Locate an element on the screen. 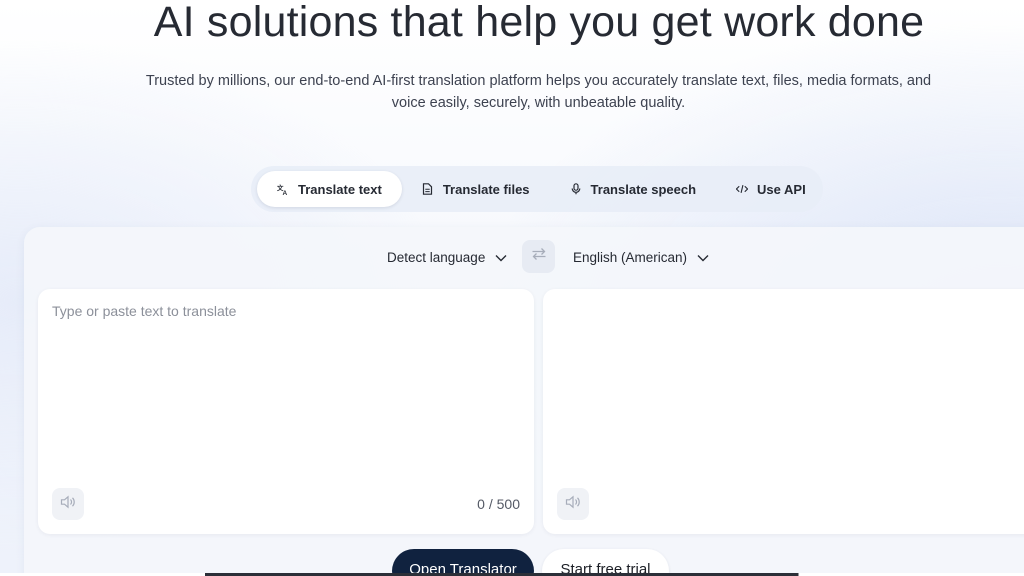  document-icon is located at coordinates (428, 189).